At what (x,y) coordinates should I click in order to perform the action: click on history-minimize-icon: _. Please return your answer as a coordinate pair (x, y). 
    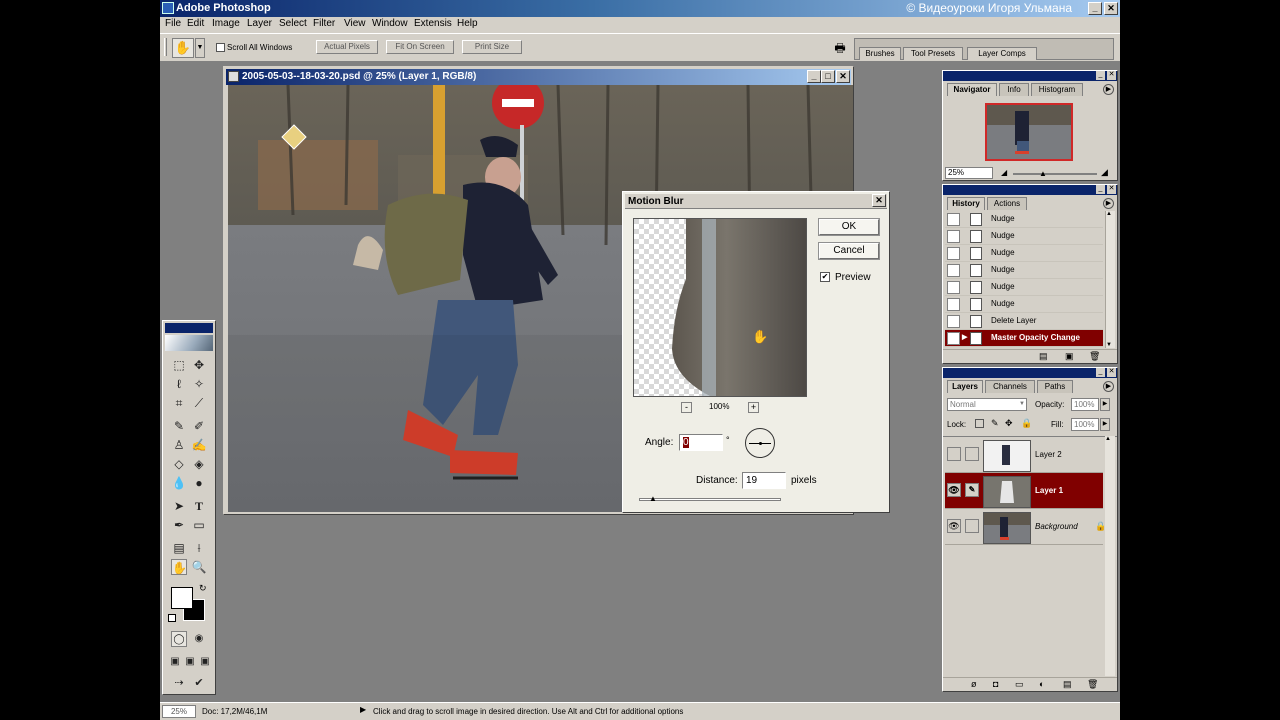
    Looking at the image, I should click on (1100, 189).